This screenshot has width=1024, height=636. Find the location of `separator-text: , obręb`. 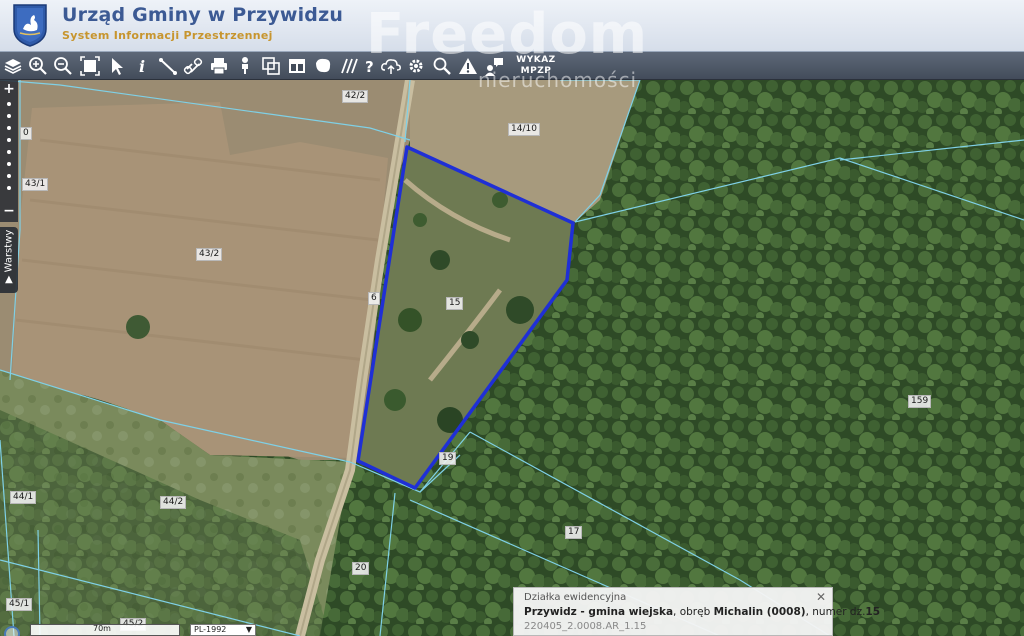

separator-text: , obręb is located at coordinates (693, 612).